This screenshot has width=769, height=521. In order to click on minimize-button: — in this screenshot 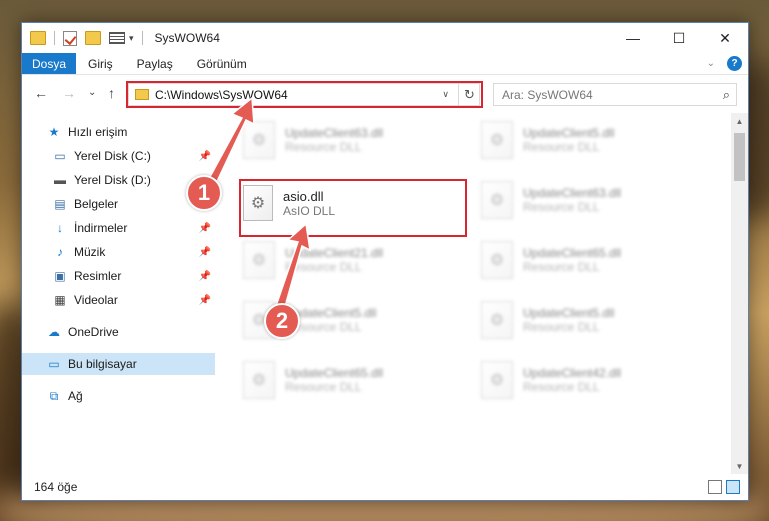, I will do `click(633, 38)`.